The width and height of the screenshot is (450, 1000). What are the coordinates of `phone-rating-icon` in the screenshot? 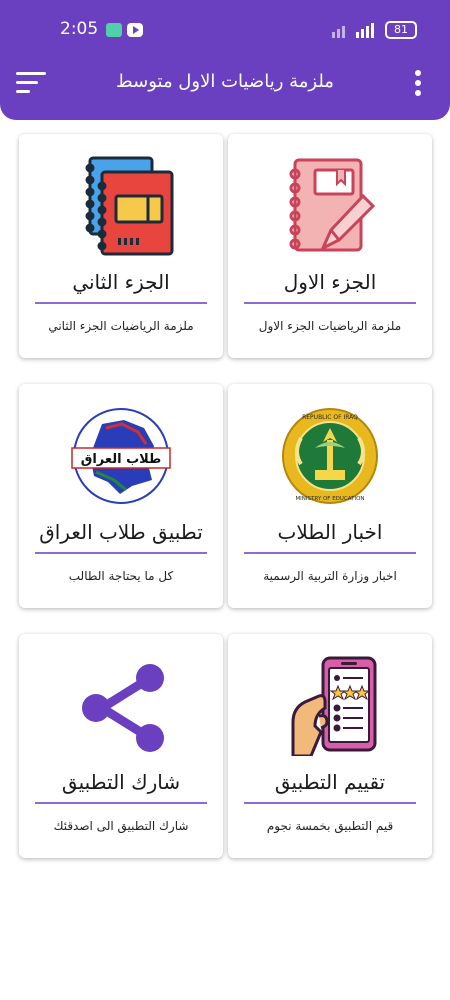 It's located at (334, 706).